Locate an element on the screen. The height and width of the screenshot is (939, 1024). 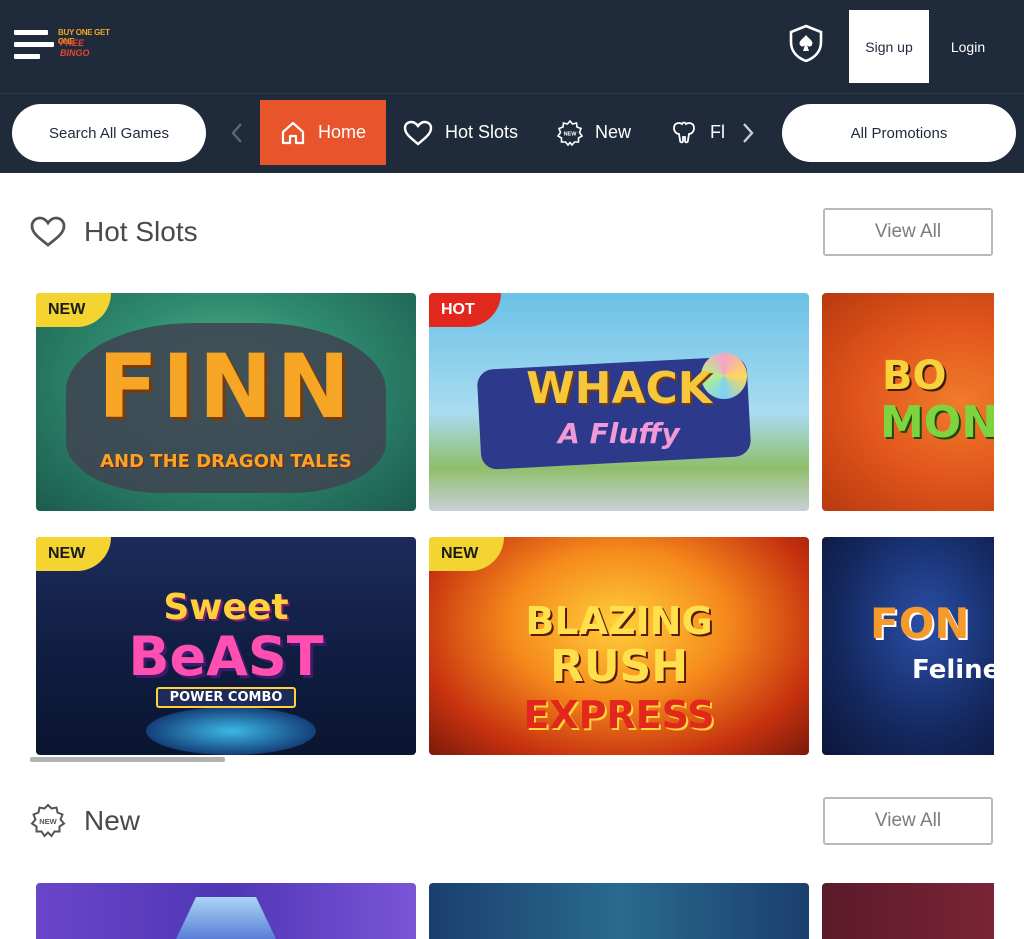
nav-item-label: Home is located at coordinates (341, 132).